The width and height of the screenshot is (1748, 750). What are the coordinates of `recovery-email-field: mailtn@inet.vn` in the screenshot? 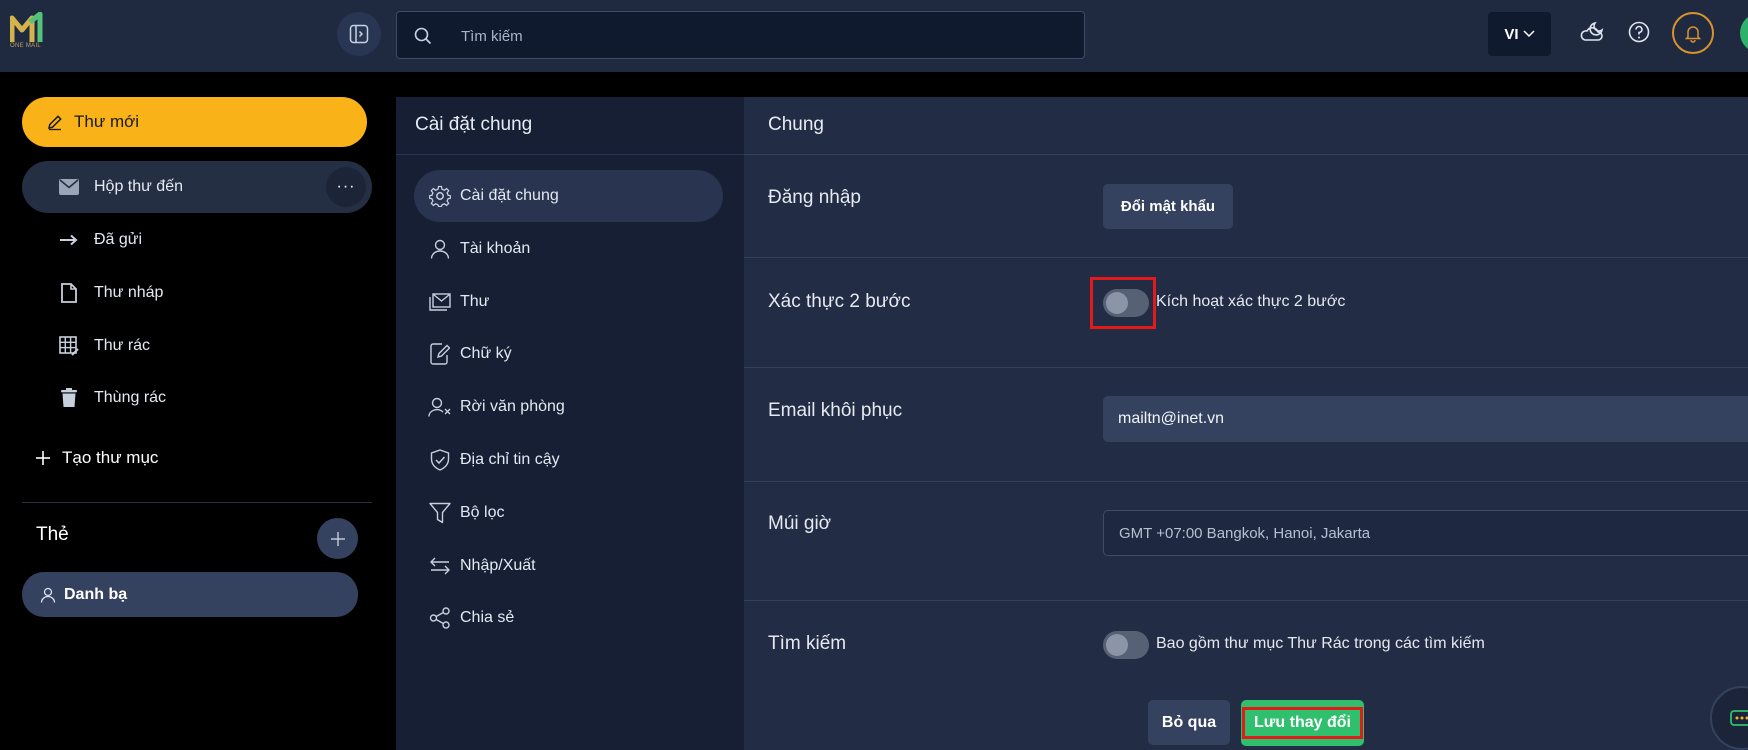 It's located at (1425, 419).